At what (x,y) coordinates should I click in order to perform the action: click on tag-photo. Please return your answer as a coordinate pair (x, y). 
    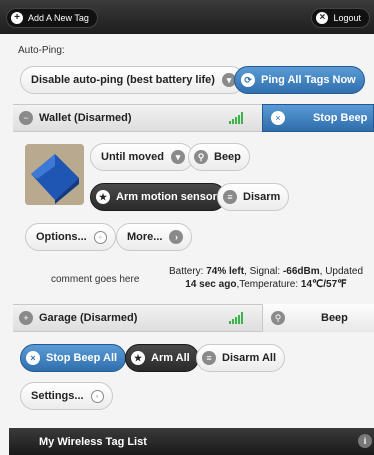
    Looking at the image, I should click on (54, 174).